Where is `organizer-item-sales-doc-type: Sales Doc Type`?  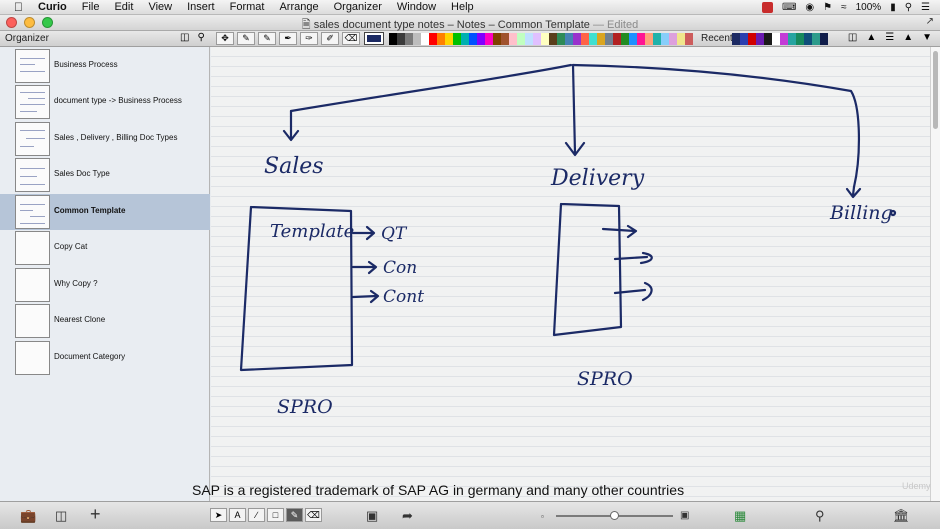
organizer-item-sales-doc-type: Sales Doc Type is located at coordinates (105, 175).